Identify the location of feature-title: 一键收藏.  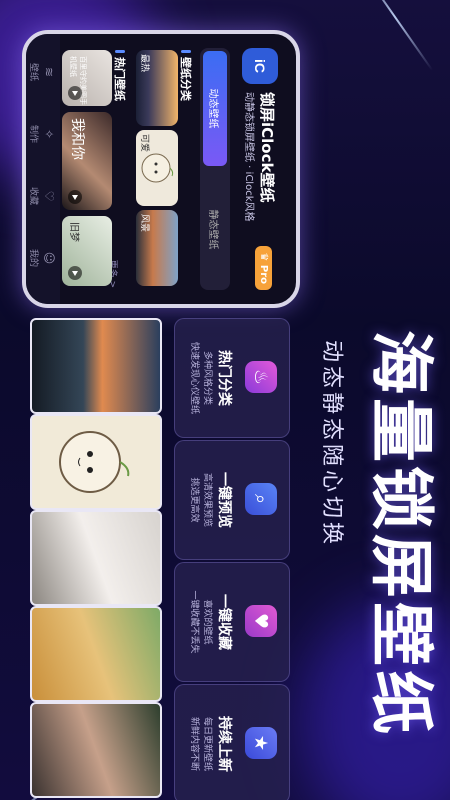
(224, 622).